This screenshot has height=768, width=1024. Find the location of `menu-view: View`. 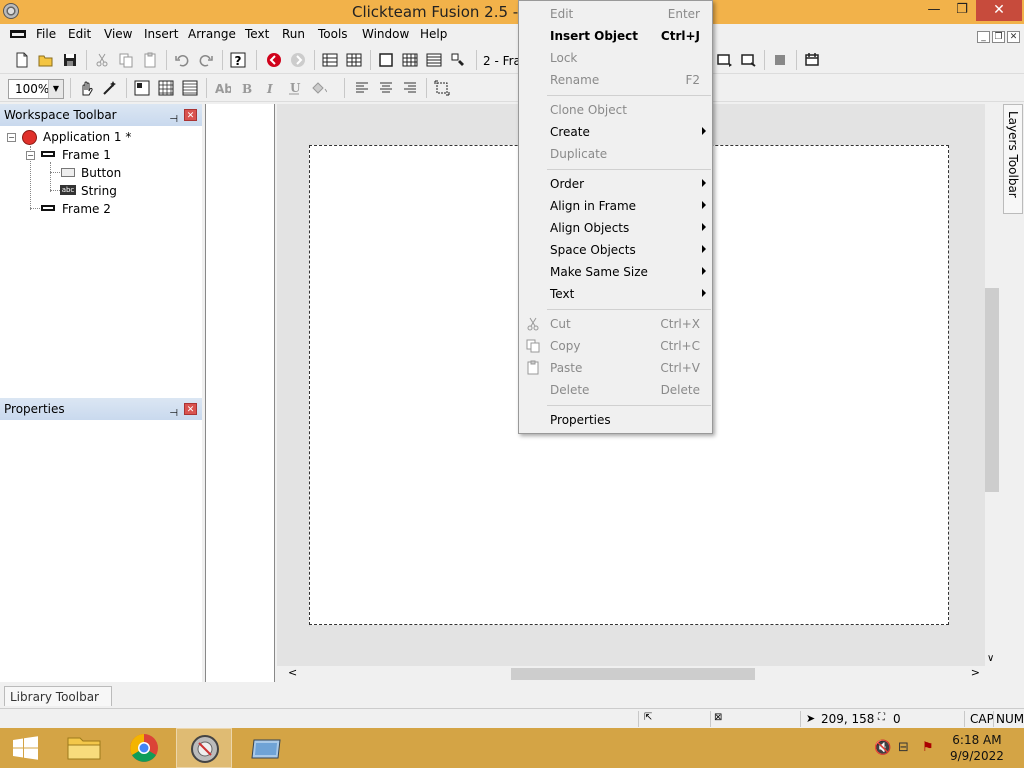

menu-view: View is located at coordinates (118, 34).